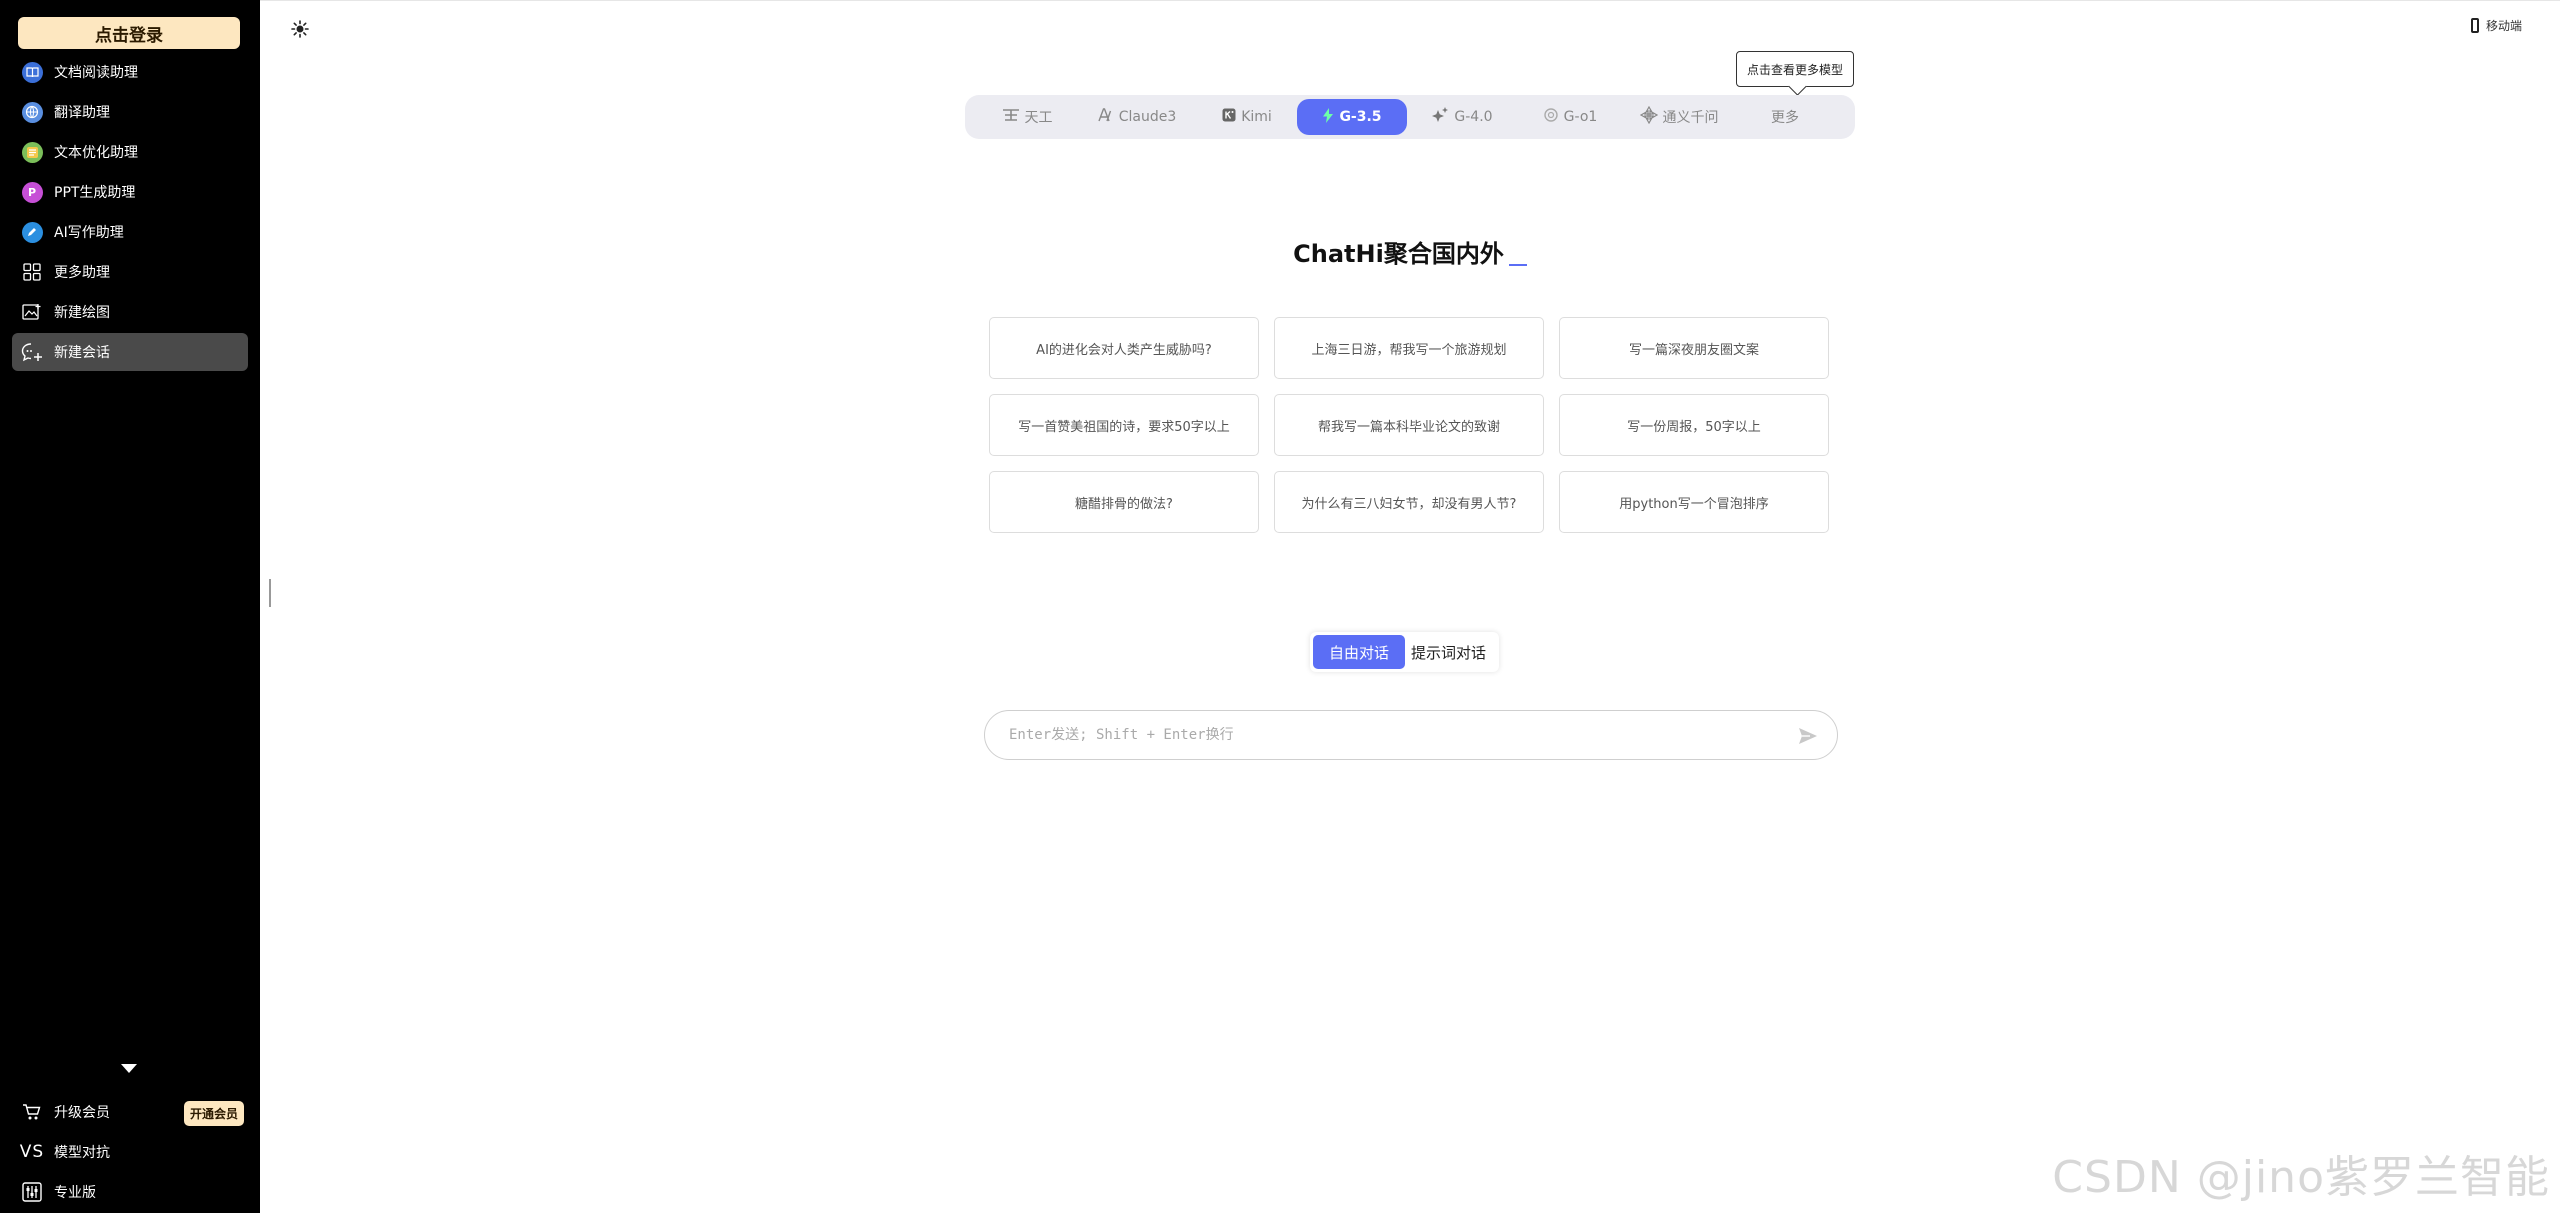 The width and height of the screenshot is (2560, 1213). Describe the element at coordinates (1398, 254) in the screenshot. I see `headline-text: ChatHi聚合国内外` at that location.